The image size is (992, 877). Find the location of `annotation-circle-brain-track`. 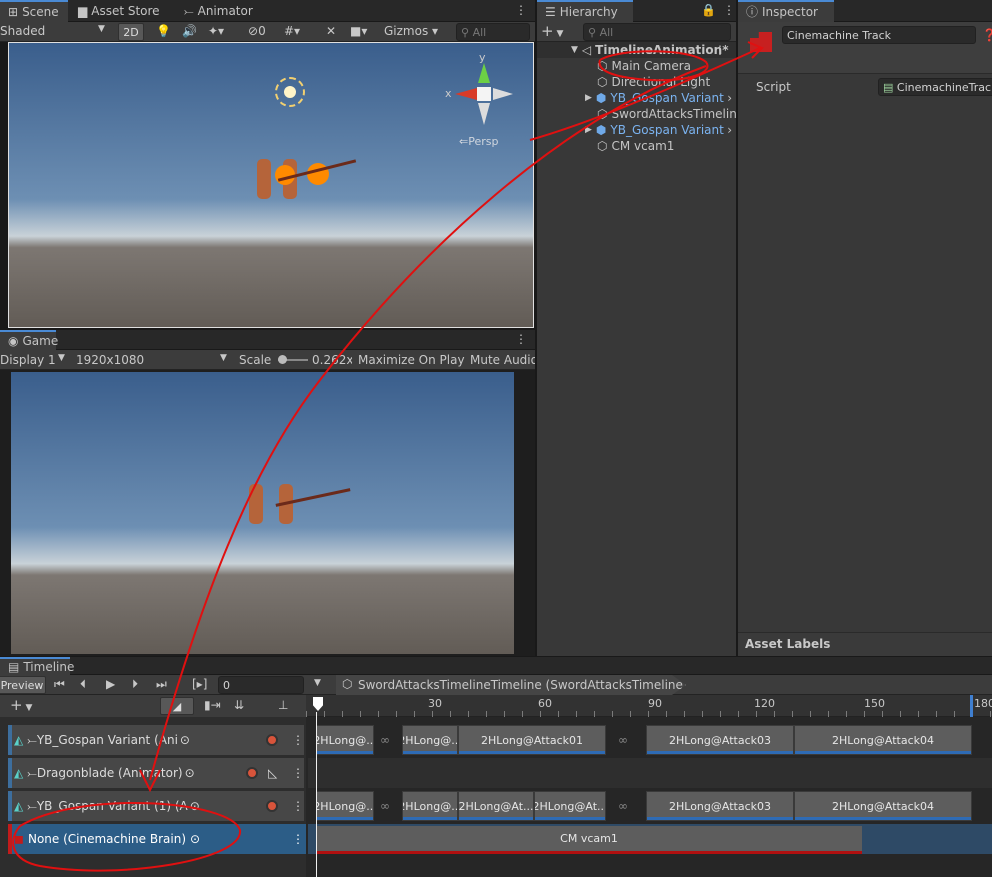

annotation-circle-brain-track is located at coordinates (127, 836).